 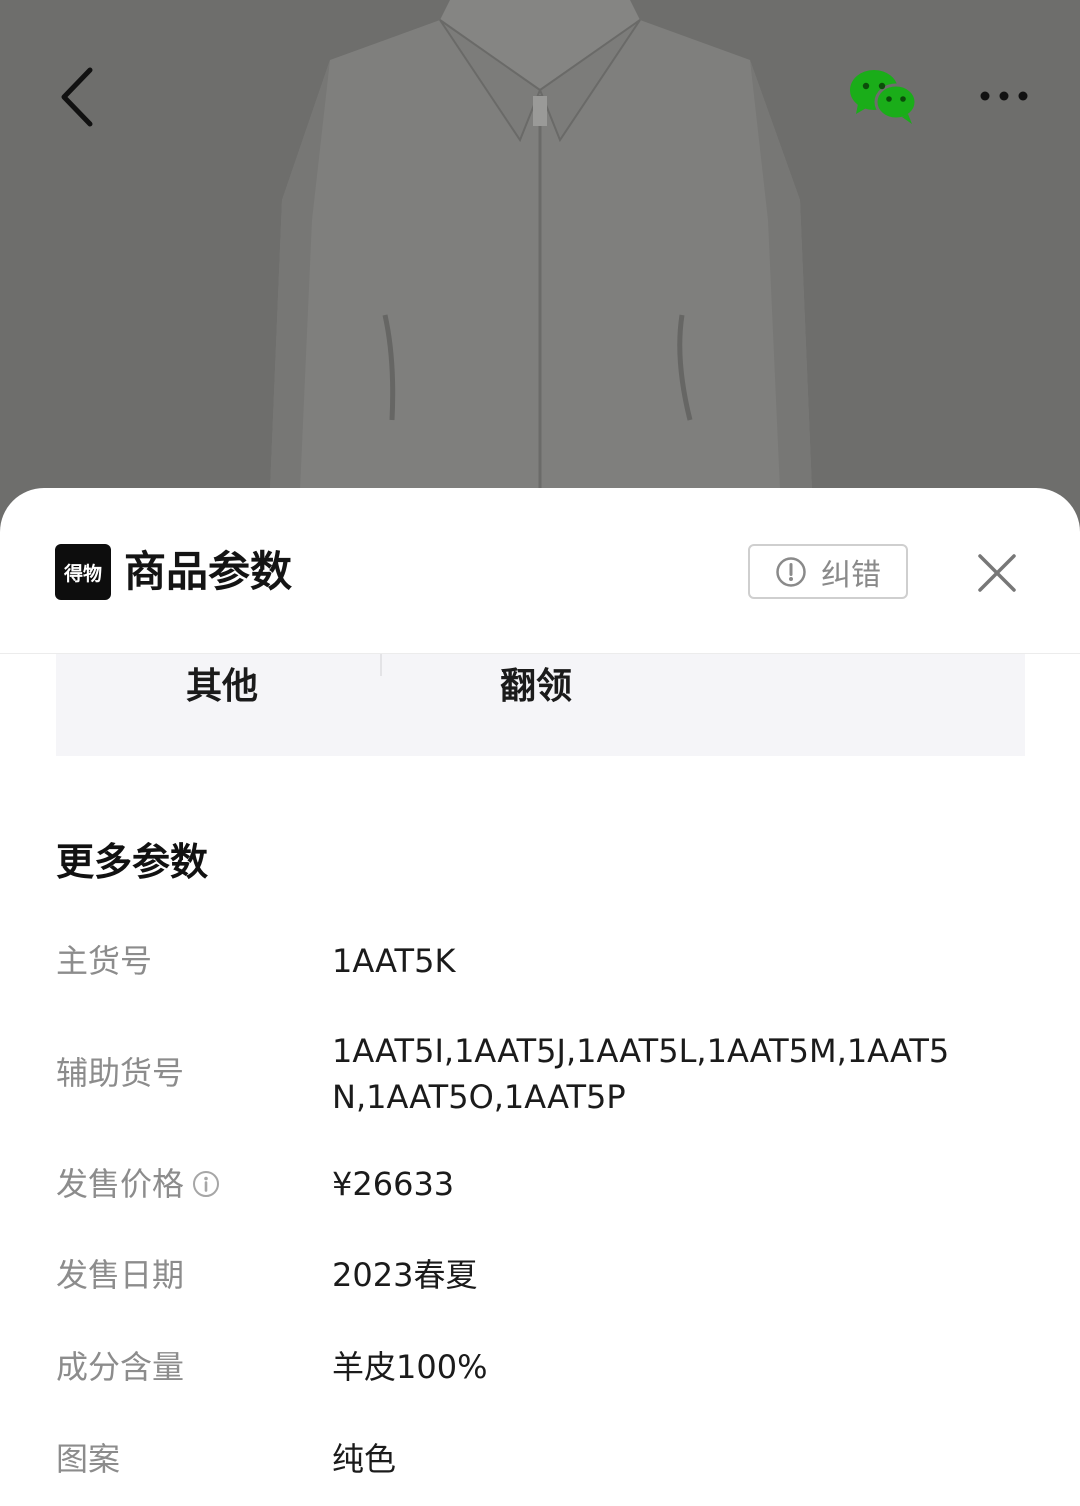 What do you see at coordinates (104, 961) in the screenshot?
I see `row-label-main-sku: 主货号` at bounding box center [104, 961].